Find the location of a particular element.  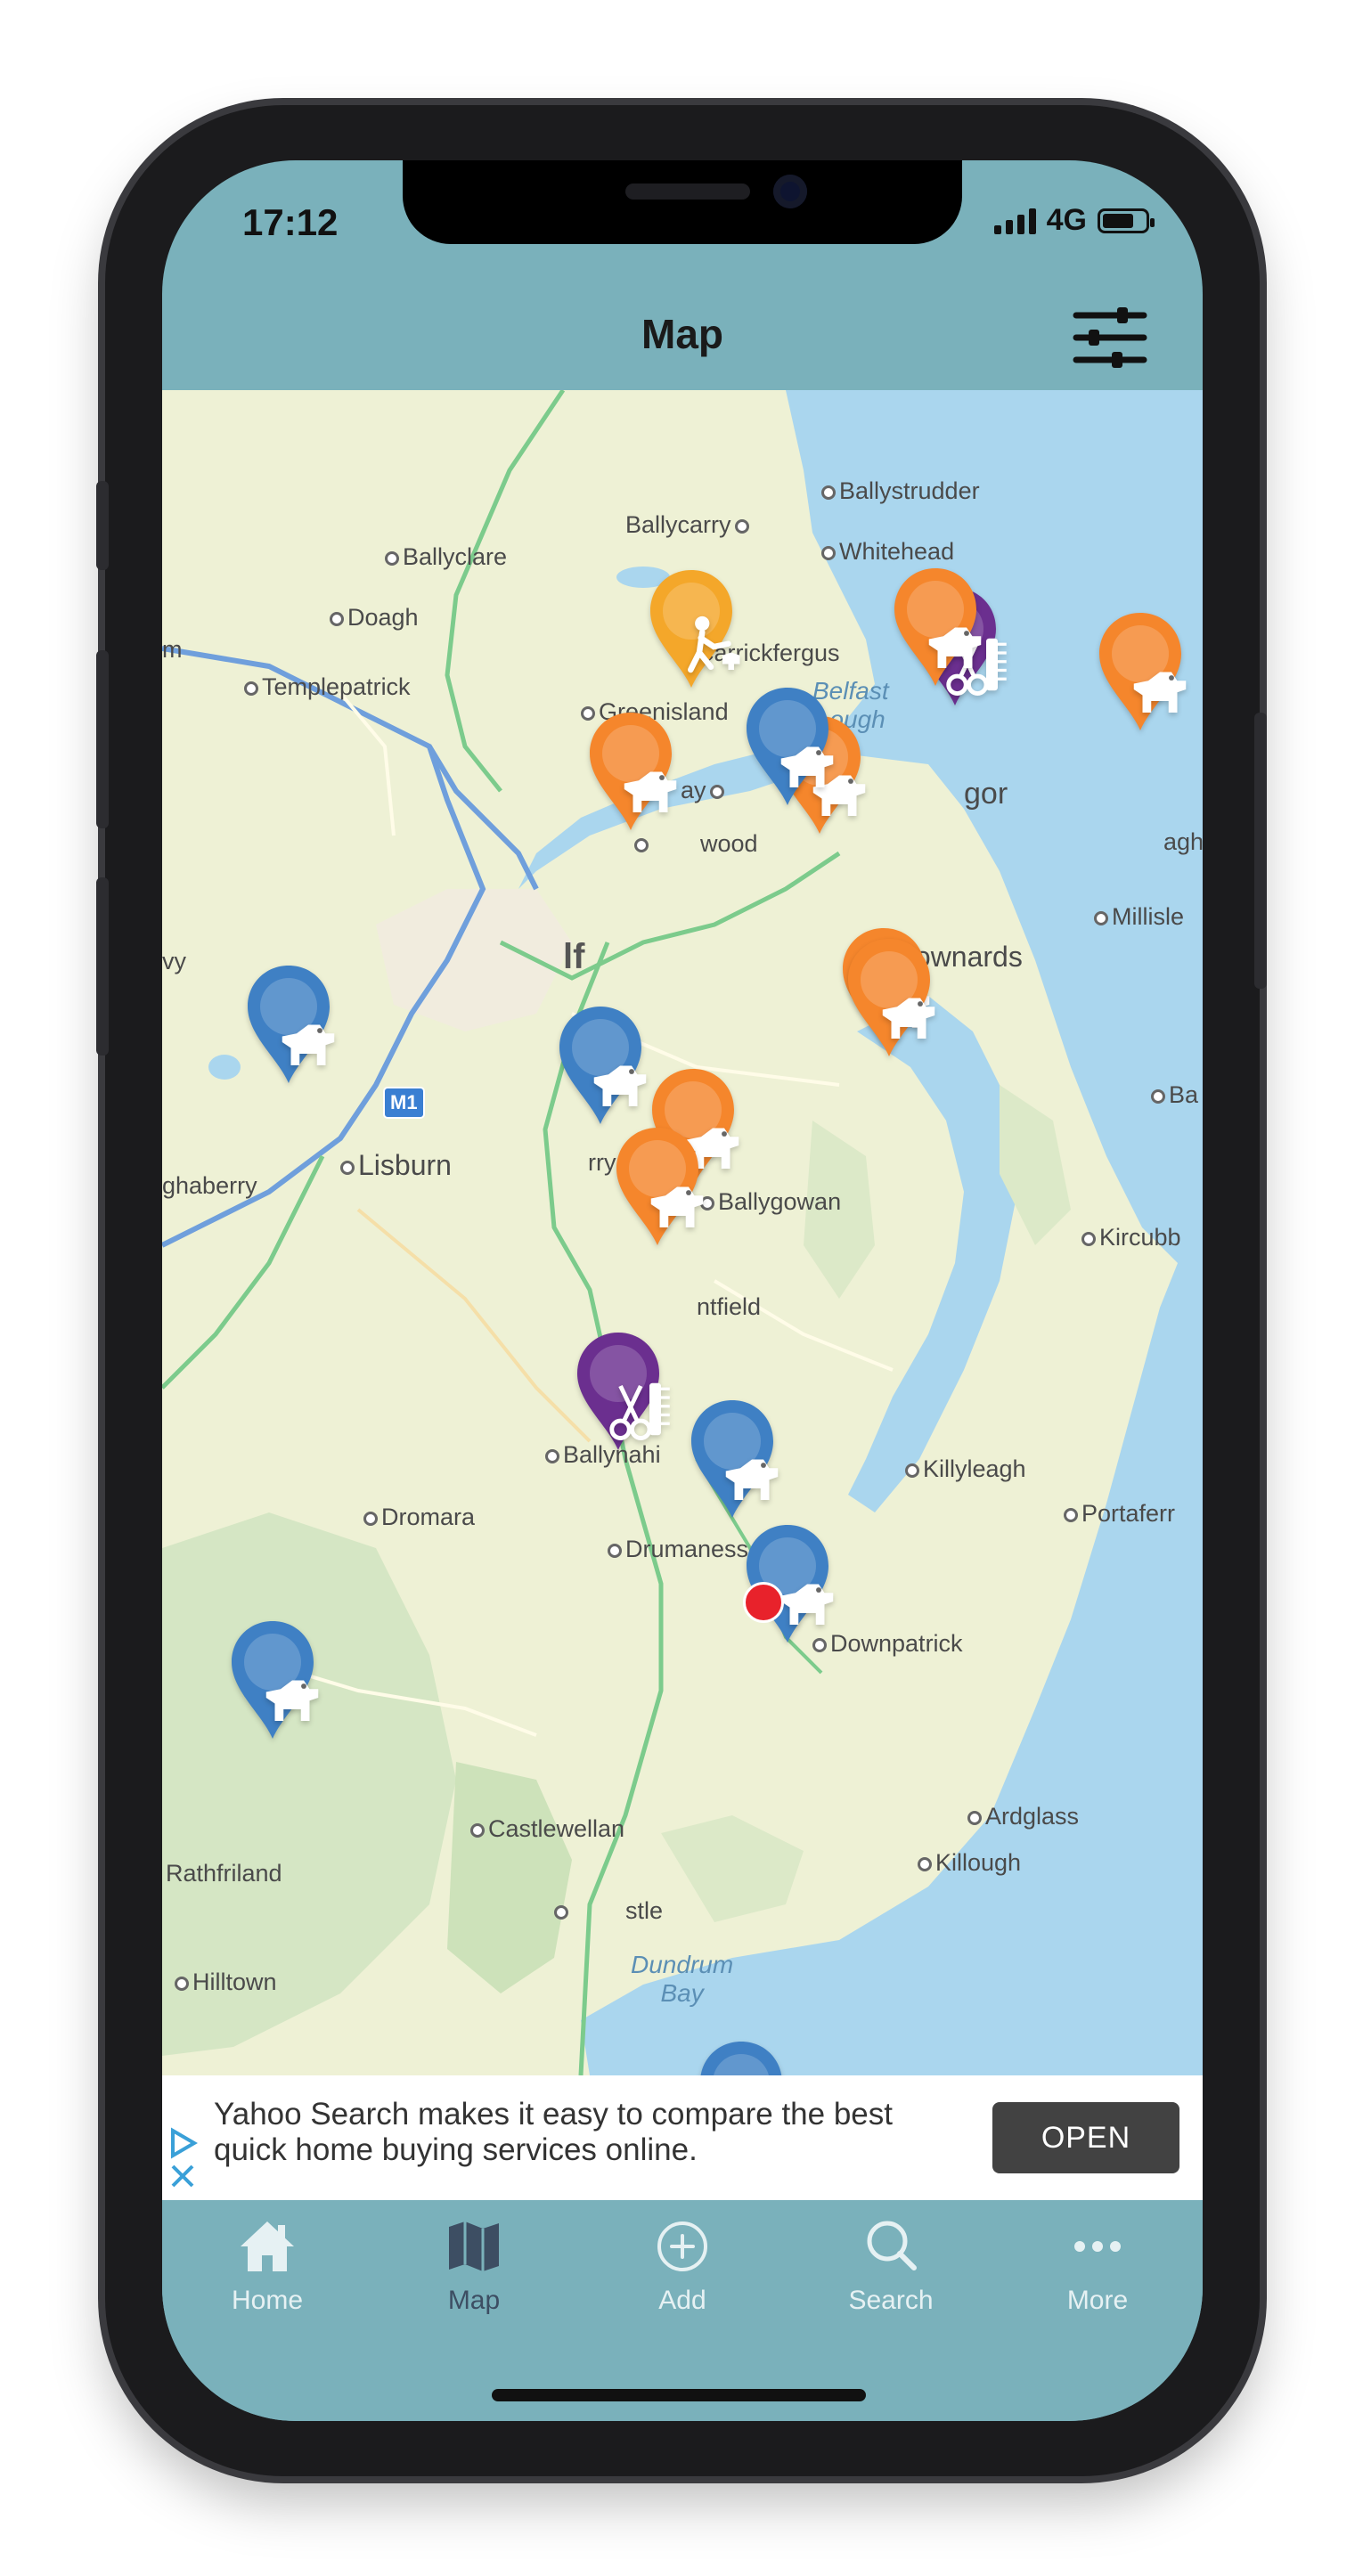

place-label: stle is located at coordinates (608, 1911).